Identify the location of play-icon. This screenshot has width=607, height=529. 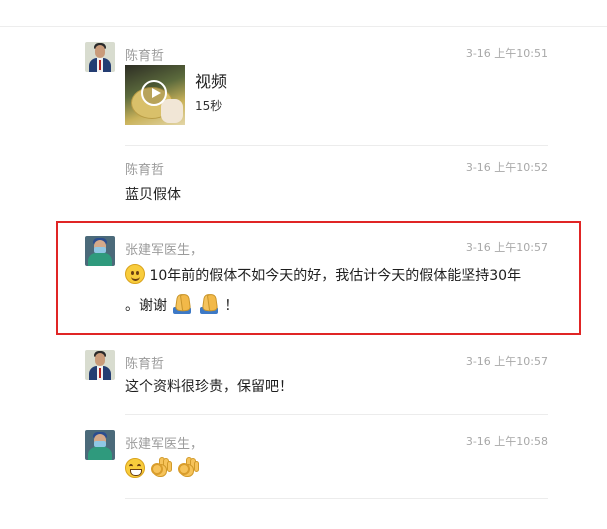
(154, 93).